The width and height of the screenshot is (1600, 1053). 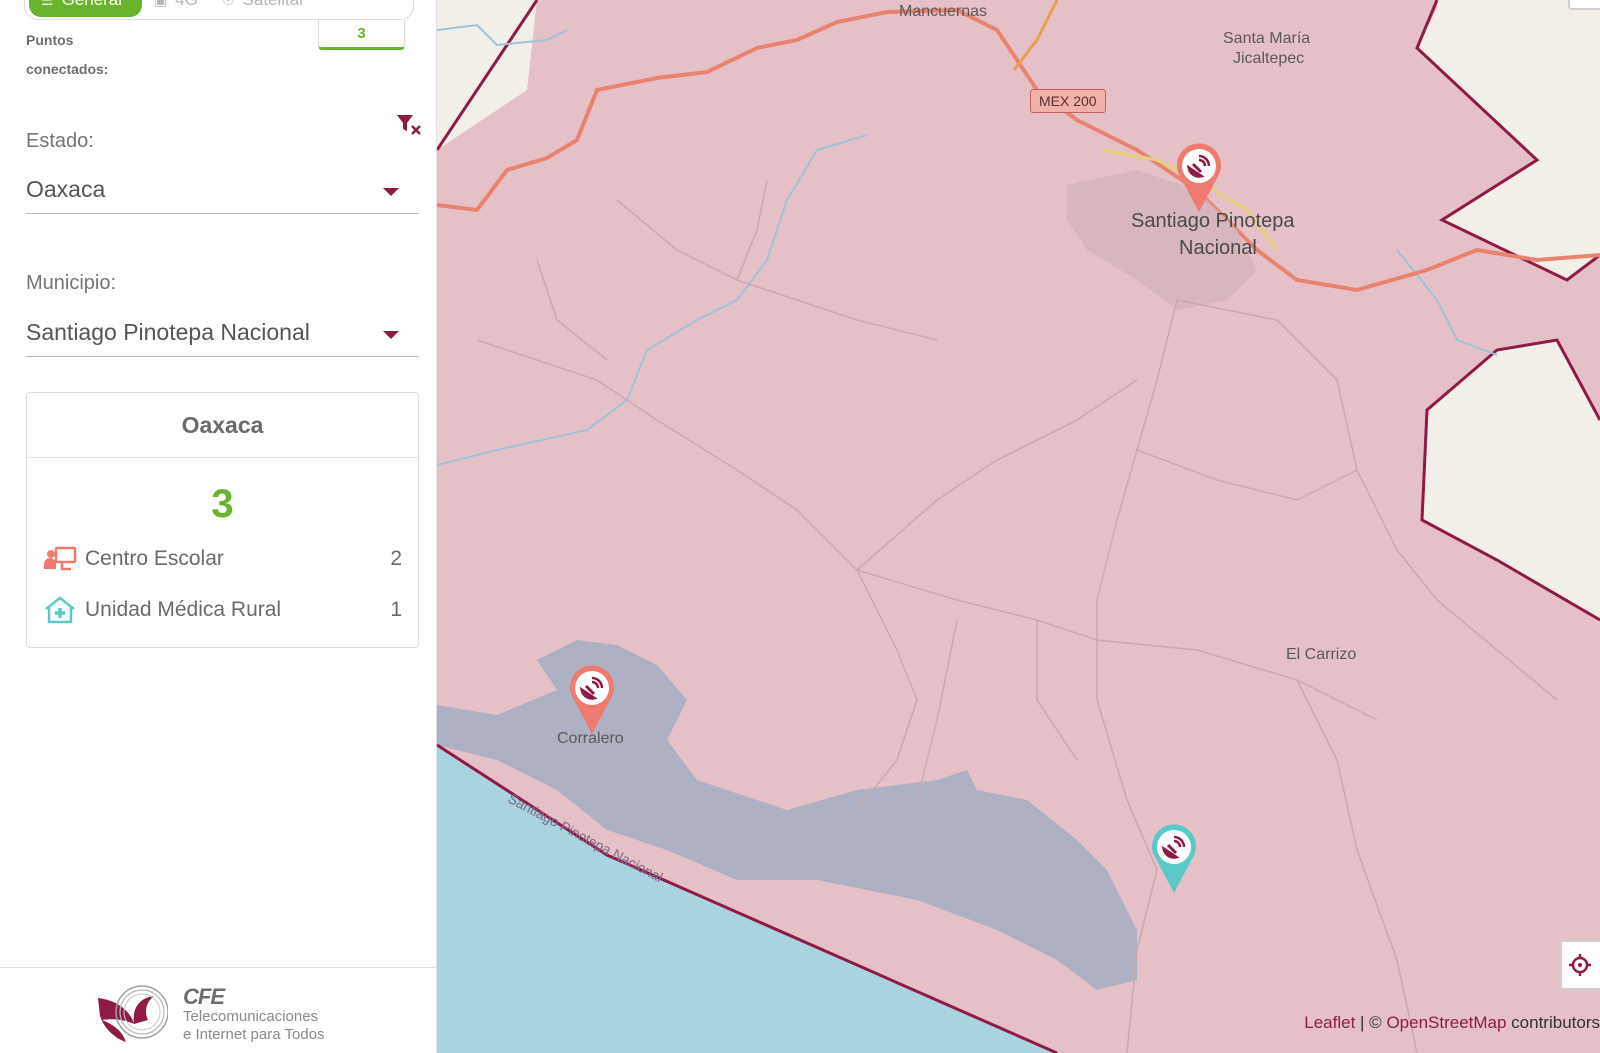 What do you see at coordinates (1267, 38) in the screenshot?
I see `place-label: Santa María` at bounding box center [1267, 38].